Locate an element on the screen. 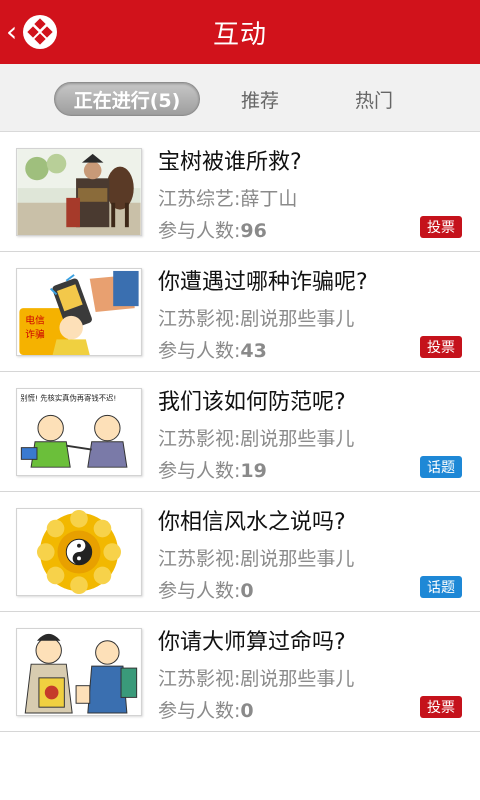 The image size is (480, 800). cartoon-caption: 别慌! 先核实真伪再寄钱不迟! is located at coordinates (68, 398).